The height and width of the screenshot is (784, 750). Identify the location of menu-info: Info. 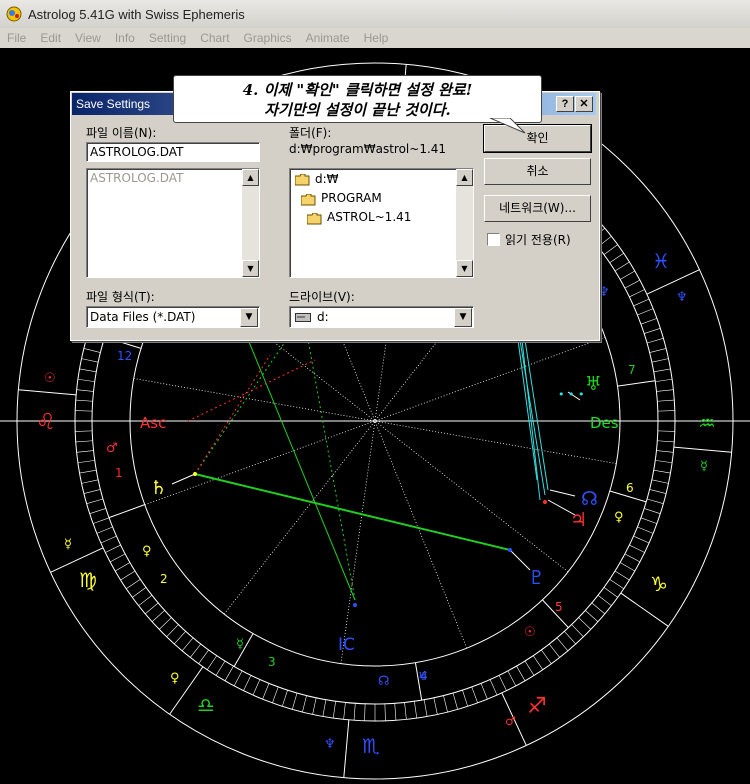
(125, 38).